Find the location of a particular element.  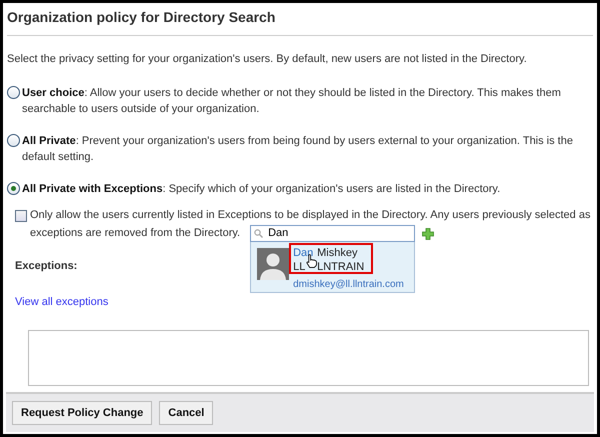

option-description: User choice: Allow your users to decide whether or not they should be listed in the Directory. This makes them searchable to users outside of your organization. is located at coordinates (292, 101).